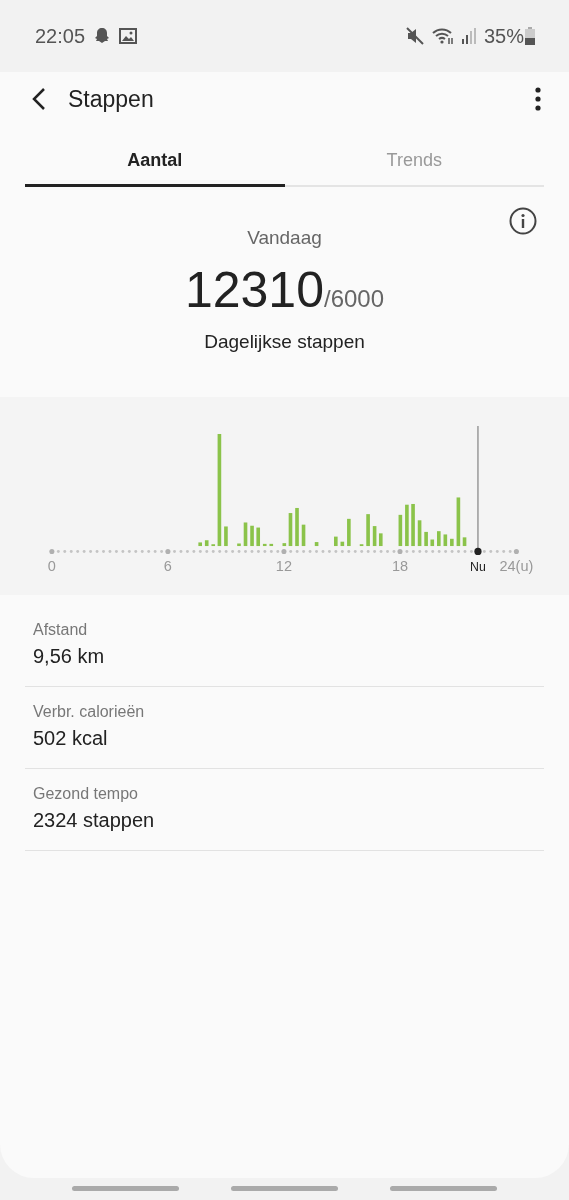 Image resolution: width=569 pixels, height=1200 pixels. I want to click on axis-label: 12, so click(284, 566).